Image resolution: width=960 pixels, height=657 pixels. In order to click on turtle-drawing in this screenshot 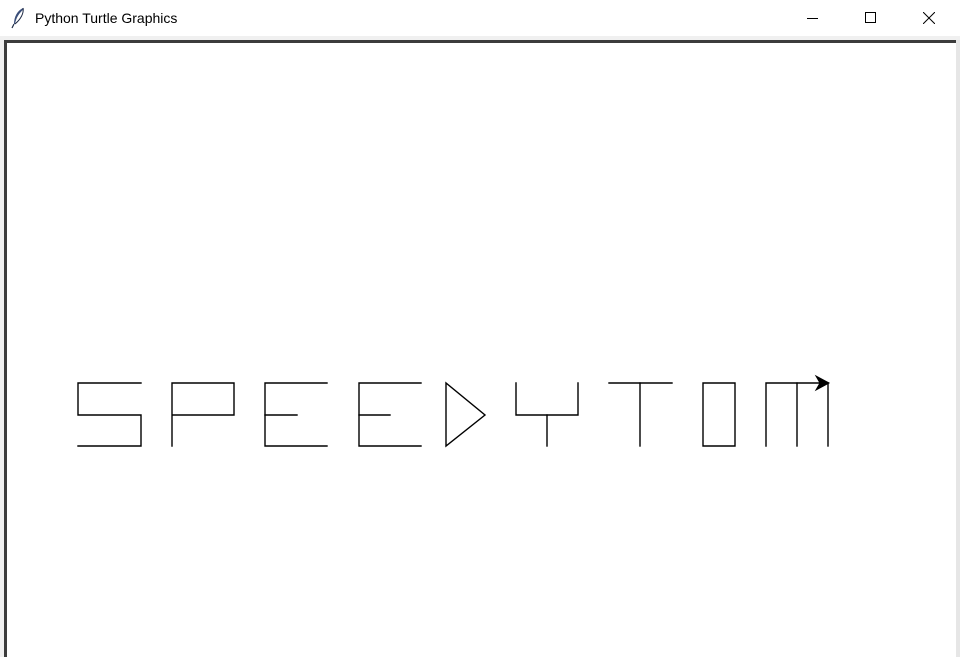, I will do `click(454, 411)`.